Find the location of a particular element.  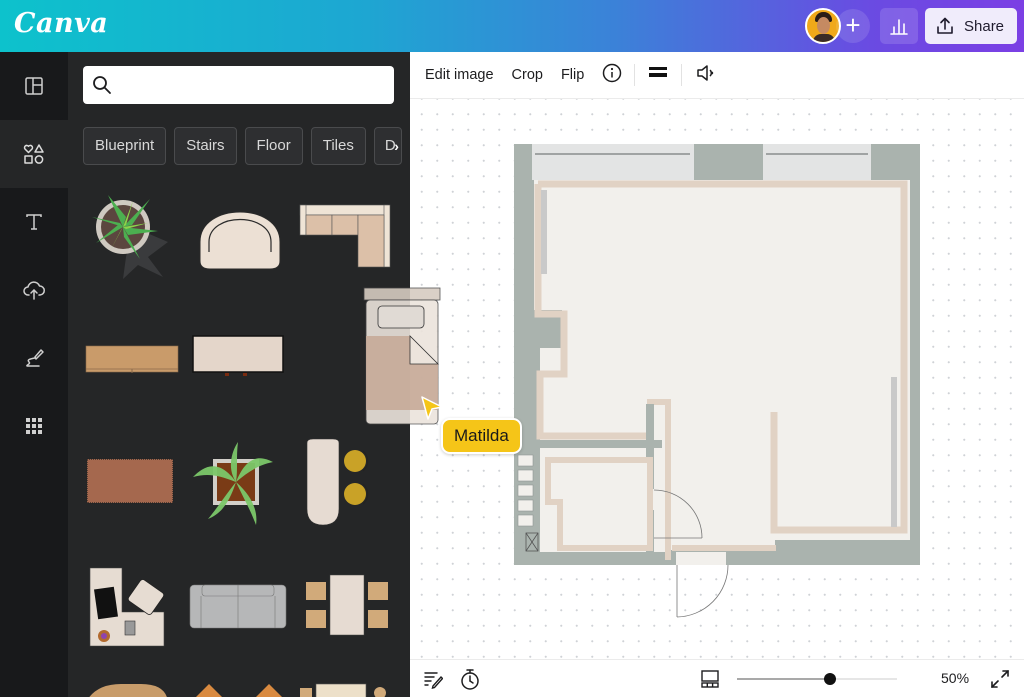

add-collaborator-button: + is located at coordinates (853, 26).